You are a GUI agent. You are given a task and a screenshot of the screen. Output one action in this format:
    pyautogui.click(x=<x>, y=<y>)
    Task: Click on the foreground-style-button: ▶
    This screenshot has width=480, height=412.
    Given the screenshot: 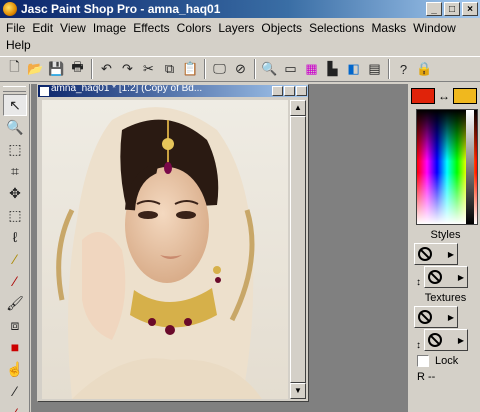 What is the action you would take?
    pyautogui.click(x=436, y=254)
    